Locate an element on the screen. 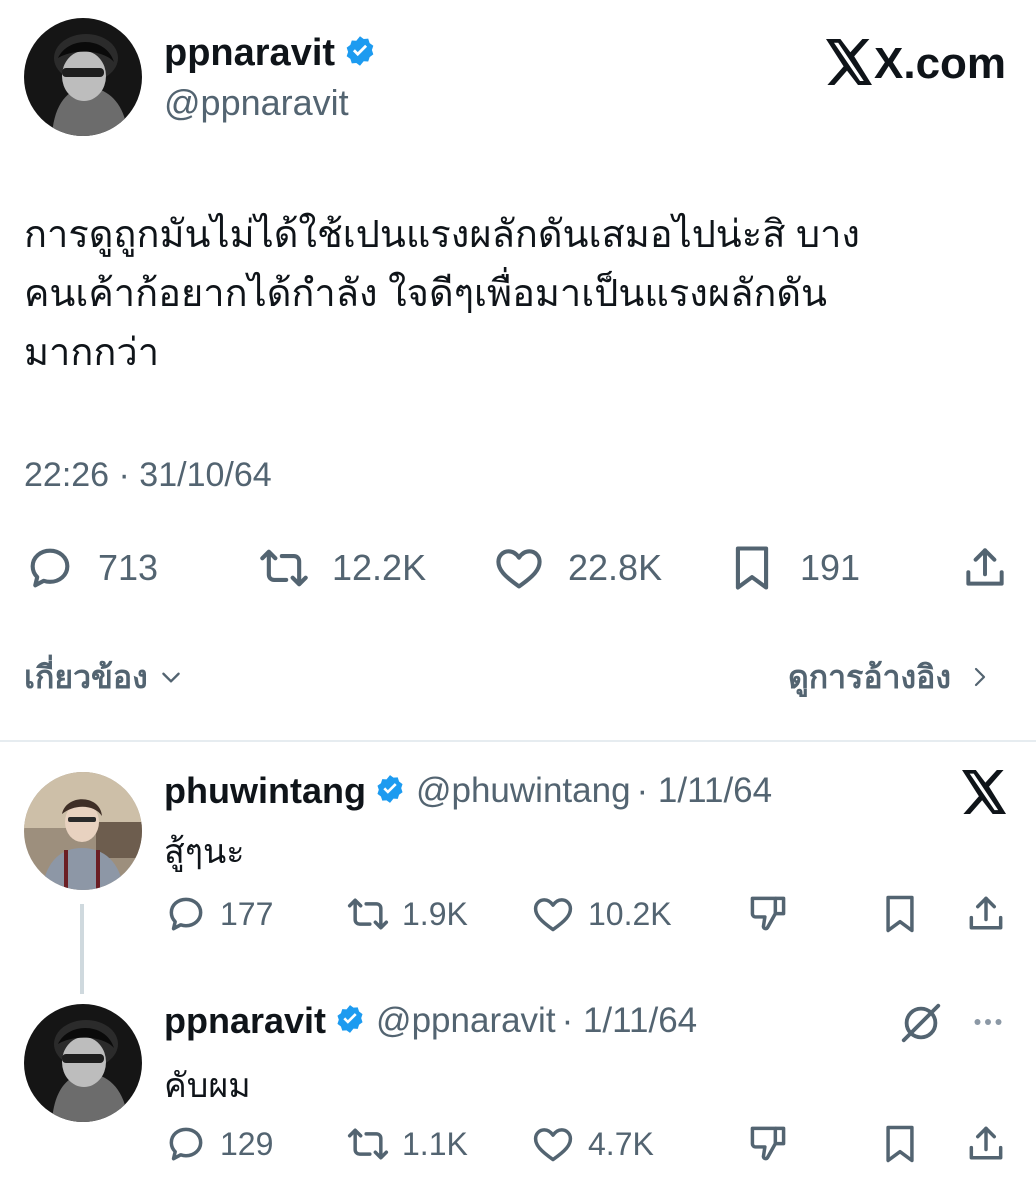 The height and width of the screenshot is (1200, 1036). retweet-button: 1.9K is located at coordinates (406, 914).